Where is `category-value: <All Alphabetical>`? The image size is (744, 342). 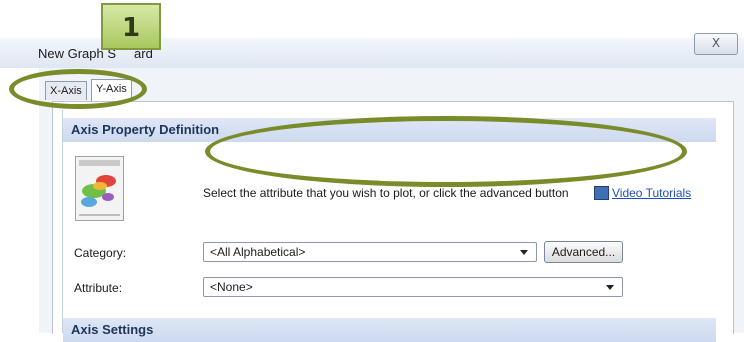 category-value: <All Alphabetical> is located at coordinates (258, 252).